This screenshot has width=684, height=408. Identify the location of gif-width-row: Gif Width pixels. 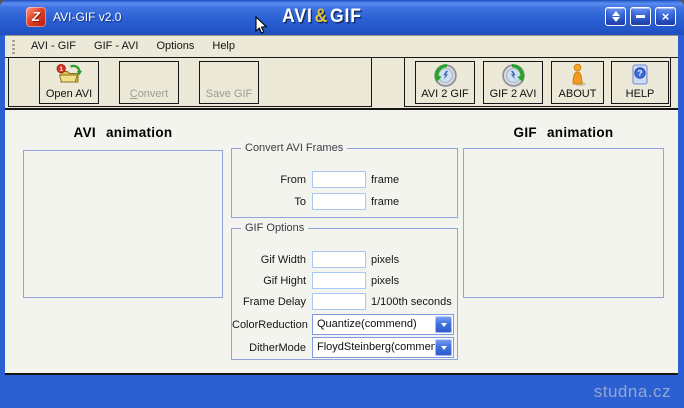
(315, 259).